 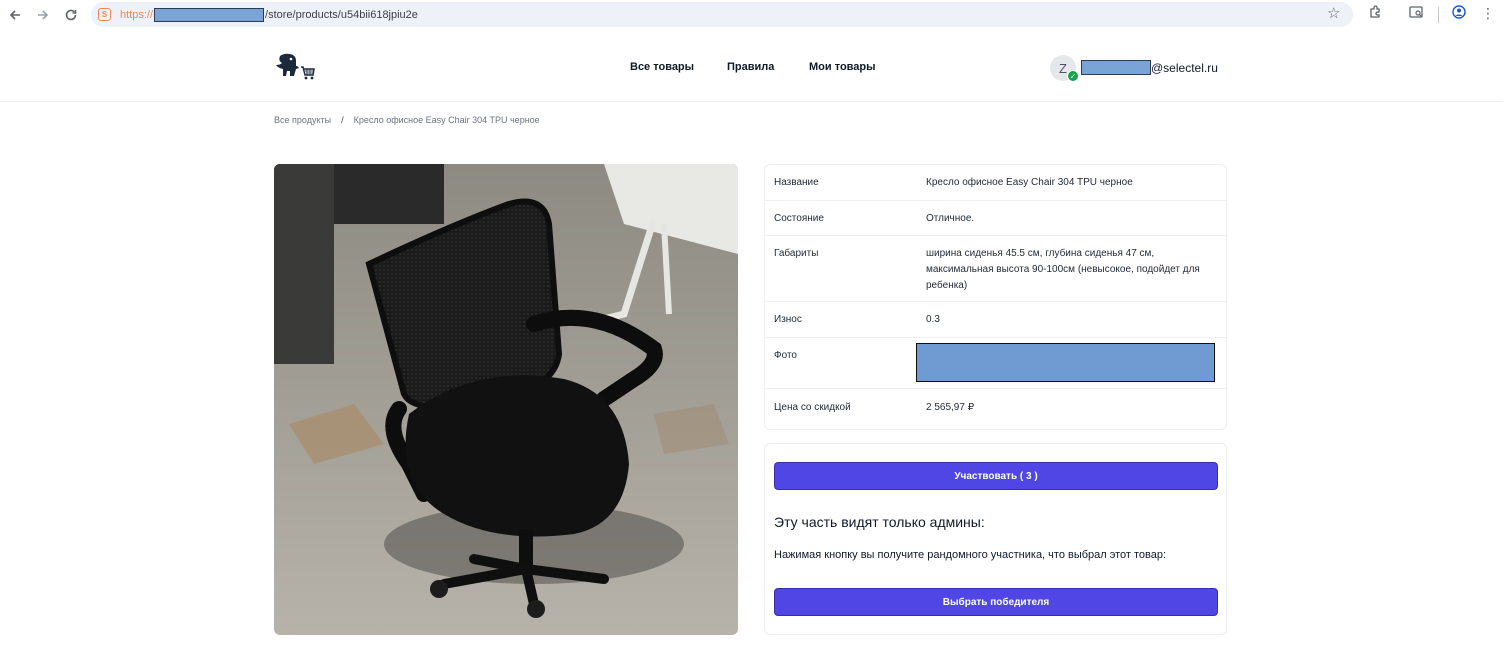 I want to click on email-domain: @selectel.ru, so click(x=1184, y=67).